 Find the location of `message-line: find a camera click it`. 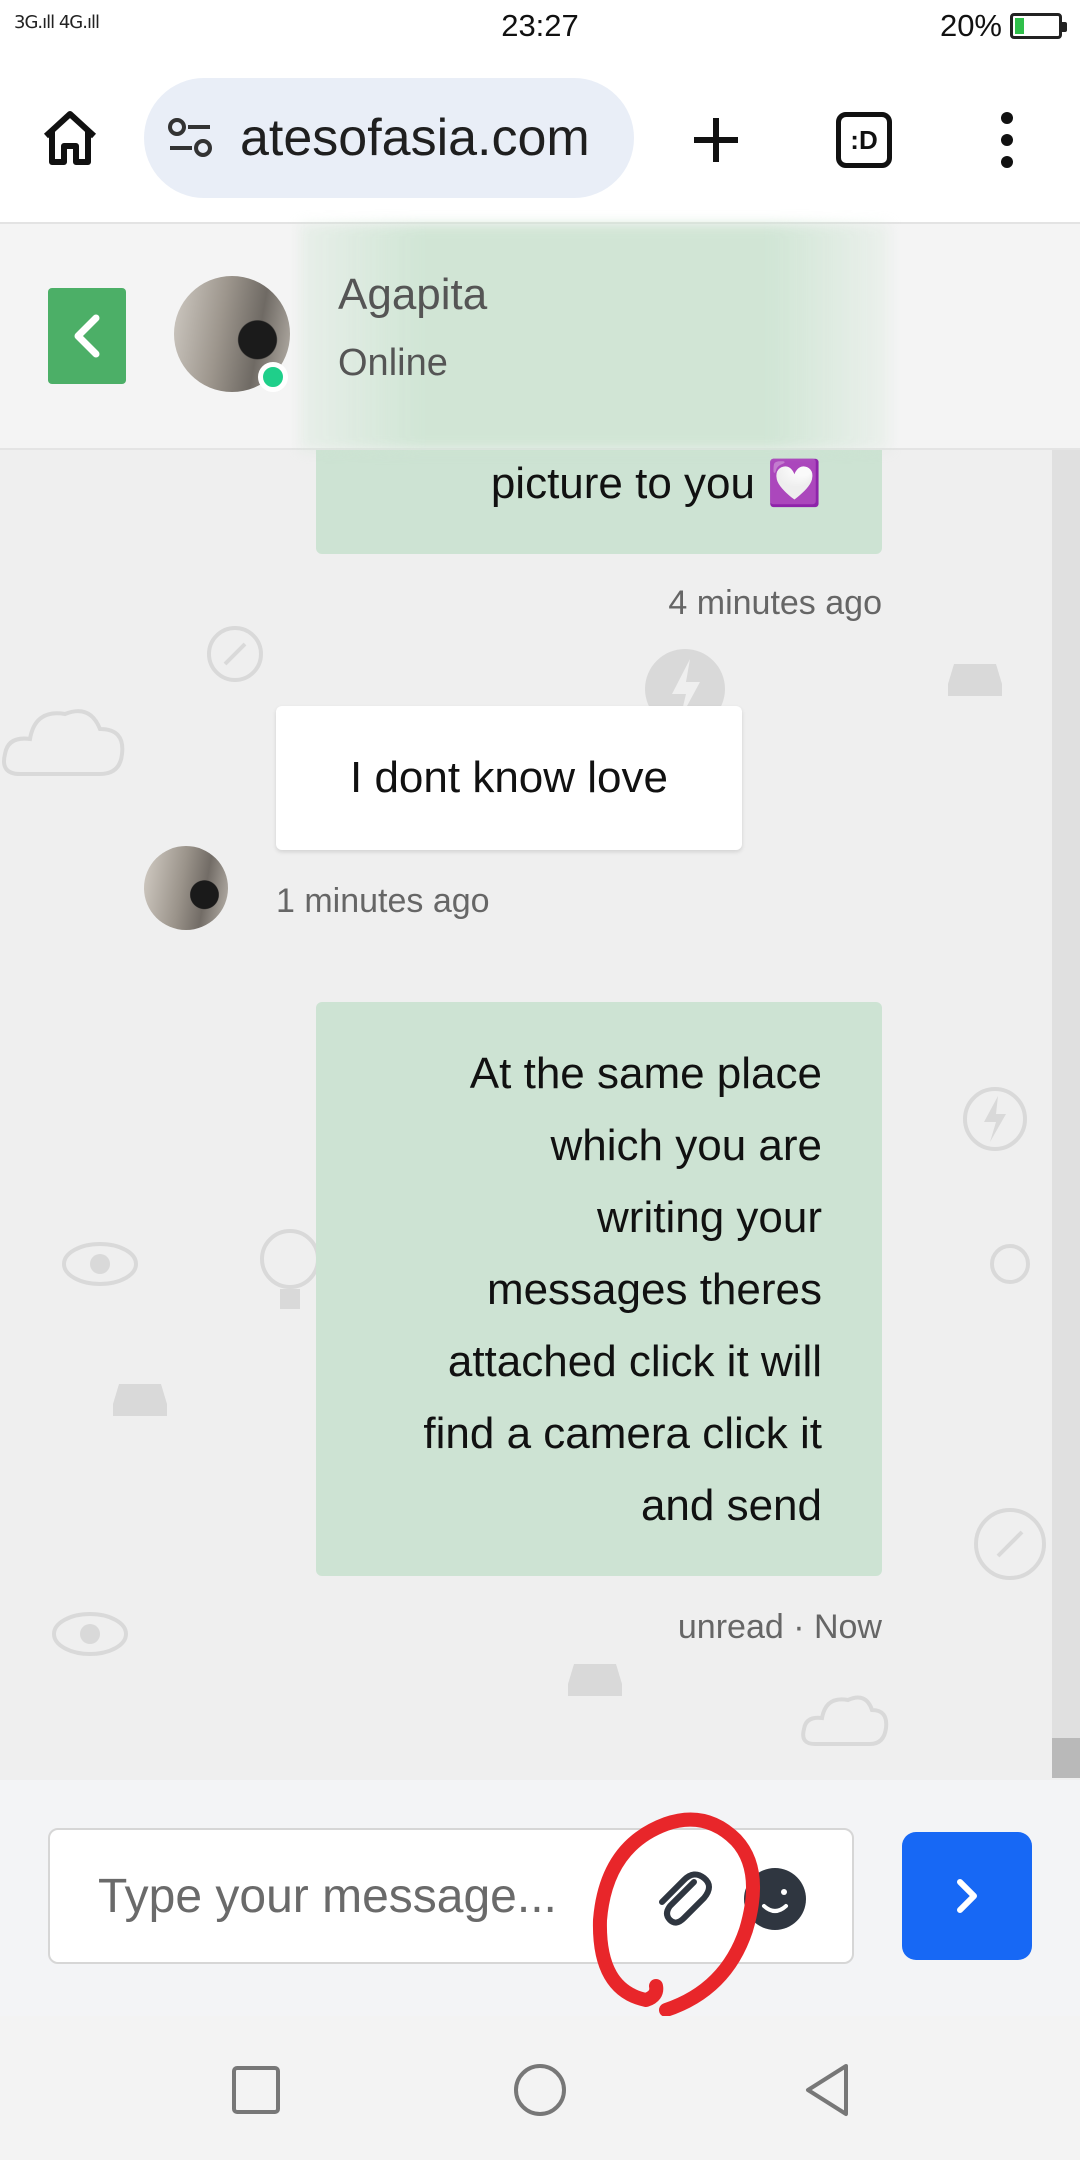

message-line: find a camera click it is located at coordinates (622, 1433).